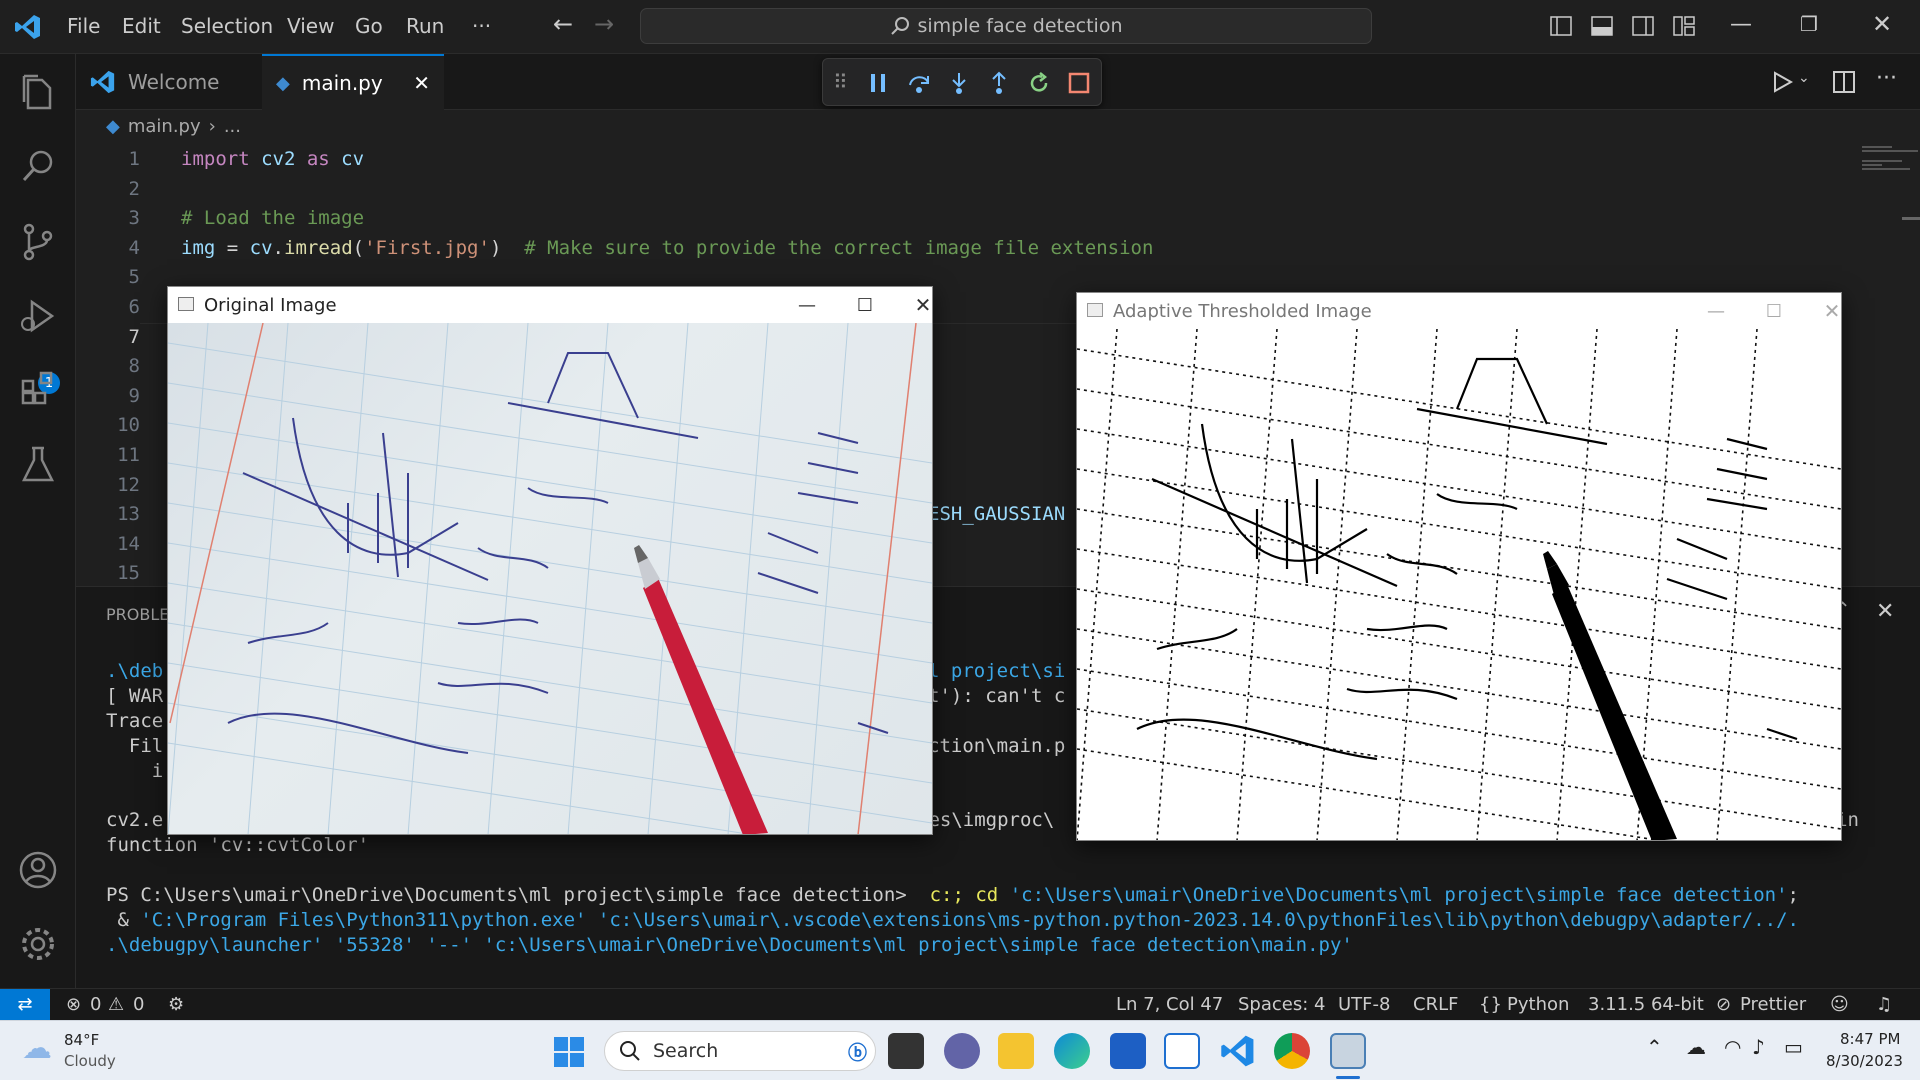  Describe the element at coordinates (1281, 1004) in the screenshot. I see `indentation: Spaces: 4` at that location.